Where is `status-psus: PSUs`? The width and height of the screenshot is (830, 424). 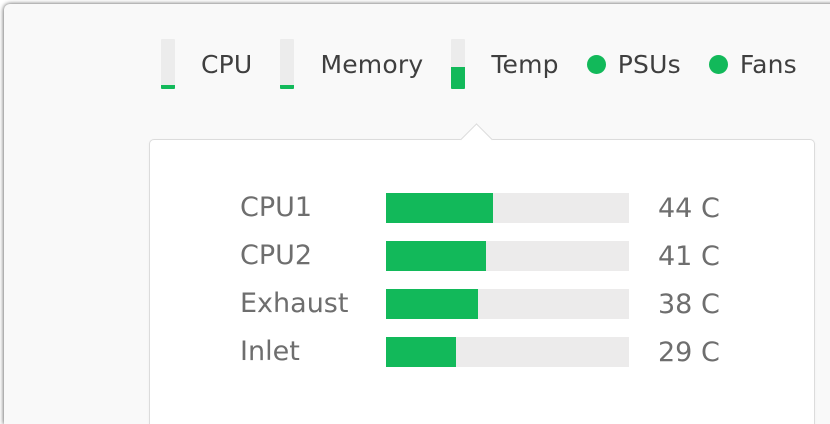
status-psus: PSUs is located at coordinates (633, 64).